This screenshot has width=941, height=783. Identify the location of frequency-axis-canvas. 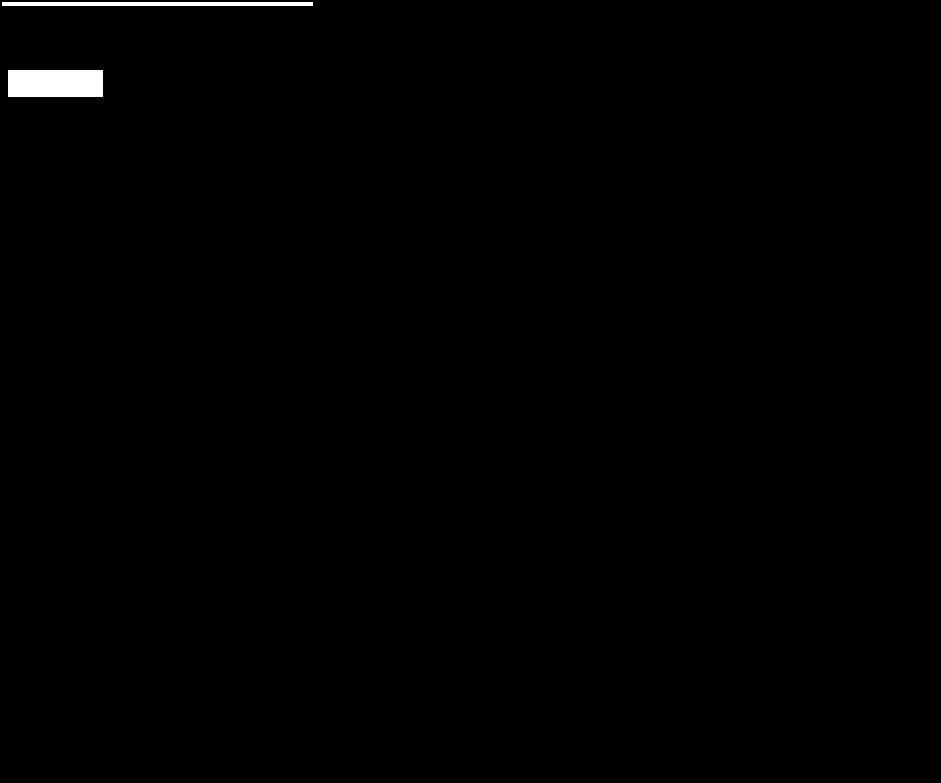
(838, 391).